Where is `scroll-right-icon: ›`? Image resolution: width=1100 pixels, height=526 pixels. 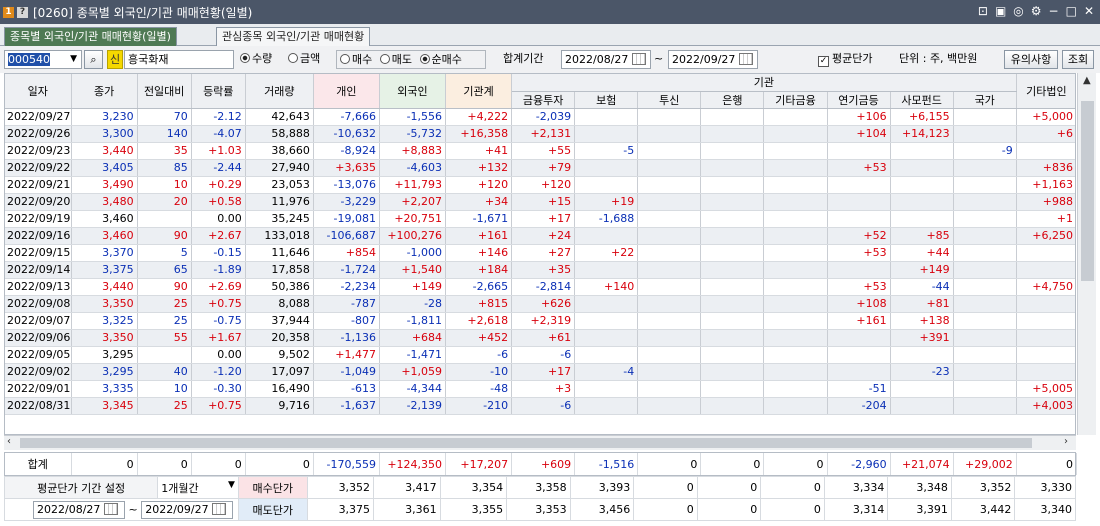 scroll-right-icon: › is located at coordinates (1066, 441).